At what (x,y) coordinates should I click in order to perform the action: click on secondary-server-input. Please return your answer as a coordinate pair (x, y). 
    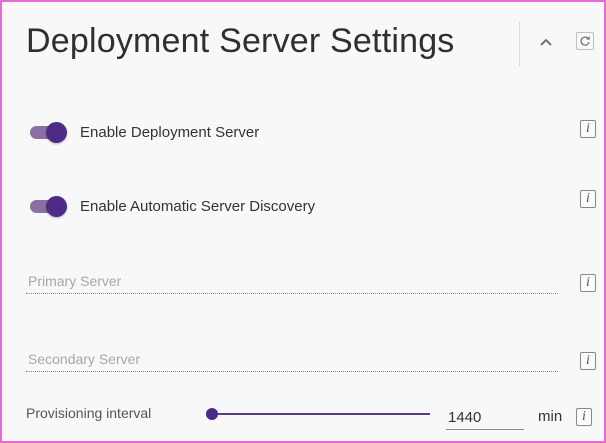
    Looking at the image, I should click on (292, 359).